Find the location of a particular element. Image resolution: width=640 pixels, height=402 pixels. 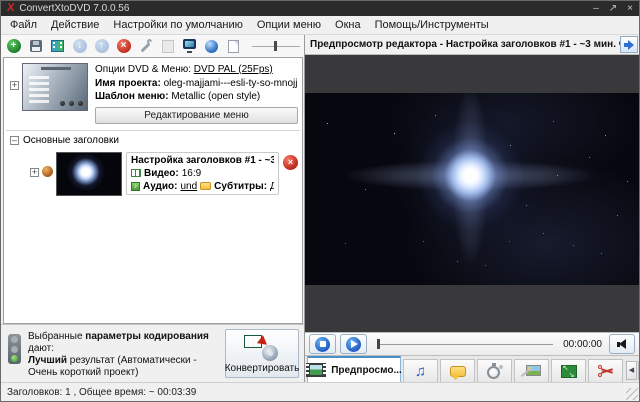

subtitle-bubble-icon is located at coordinates (206, 186).